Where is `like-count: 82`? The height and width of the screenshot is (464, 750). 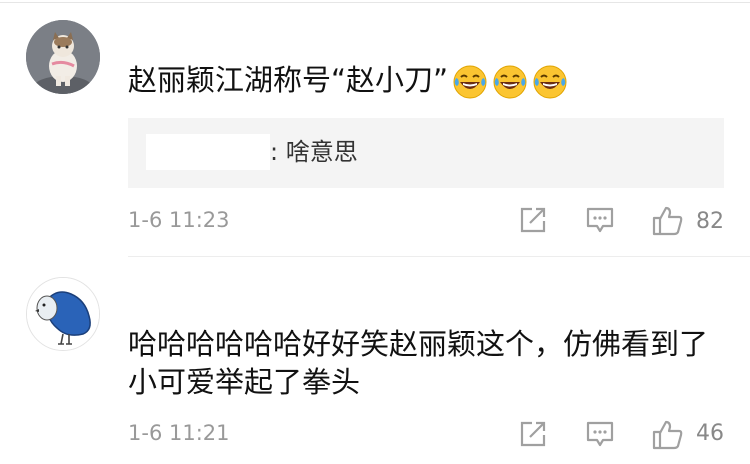 like-count: 82 is located at coordinates (710, 221).